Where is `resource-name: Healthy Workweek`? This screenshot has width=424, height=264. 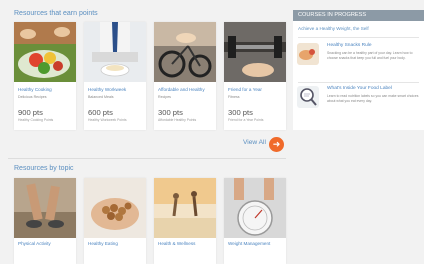
resource-name: Healthy Workweek is located at coordinates (107, 89).